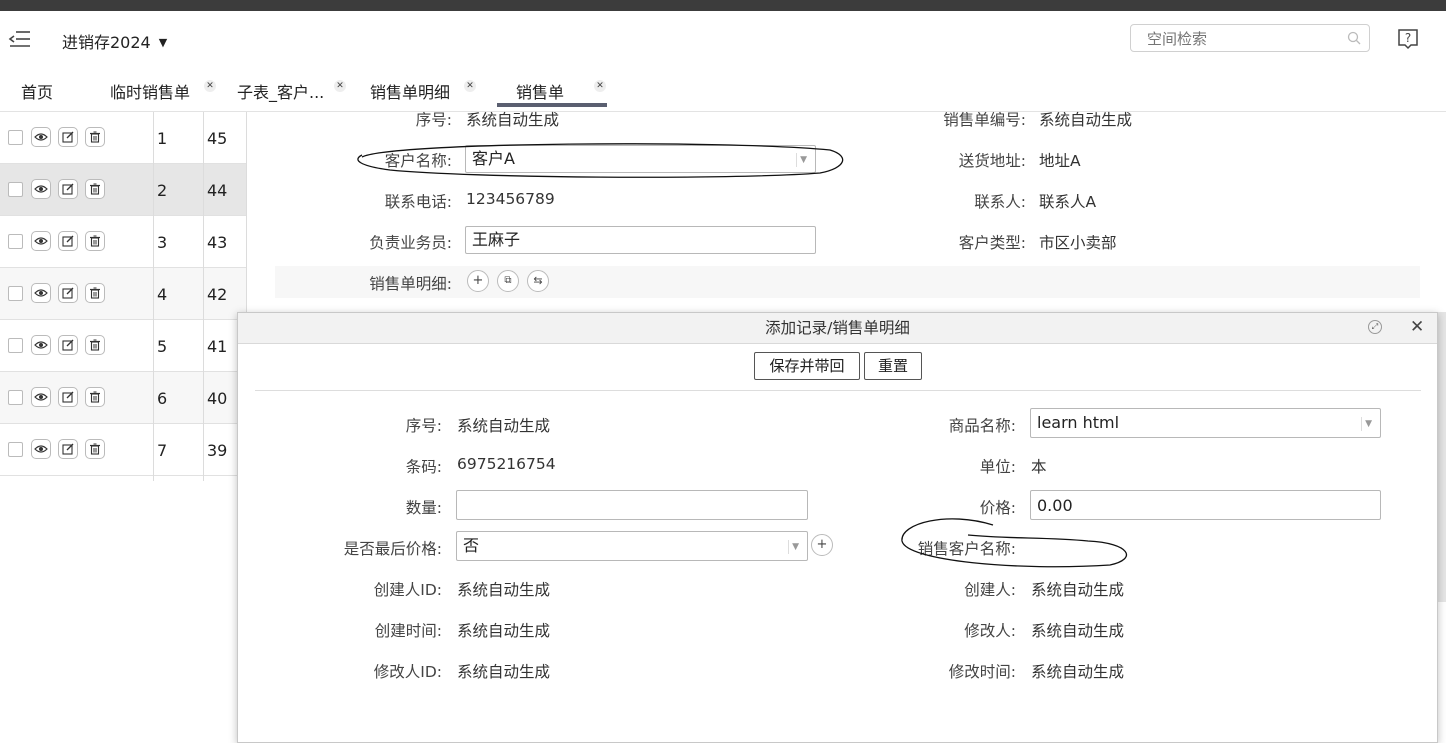  What do you see at coordinates (1078, 243) in the screenshot?
I see `cust-type-value: 市区小卖部` at bounding box center [1078, 243].